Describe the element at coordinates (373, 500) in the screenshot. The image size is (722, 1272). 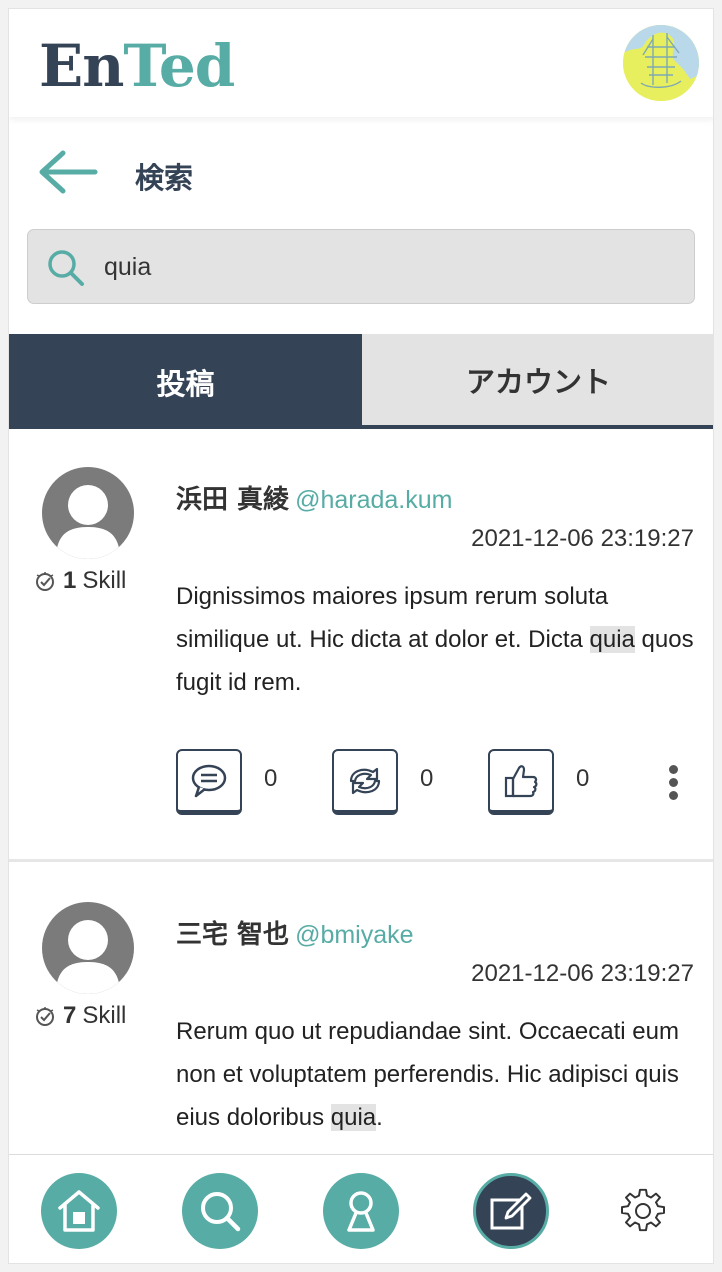
I see `author-handle: @harada.kum` at that location.